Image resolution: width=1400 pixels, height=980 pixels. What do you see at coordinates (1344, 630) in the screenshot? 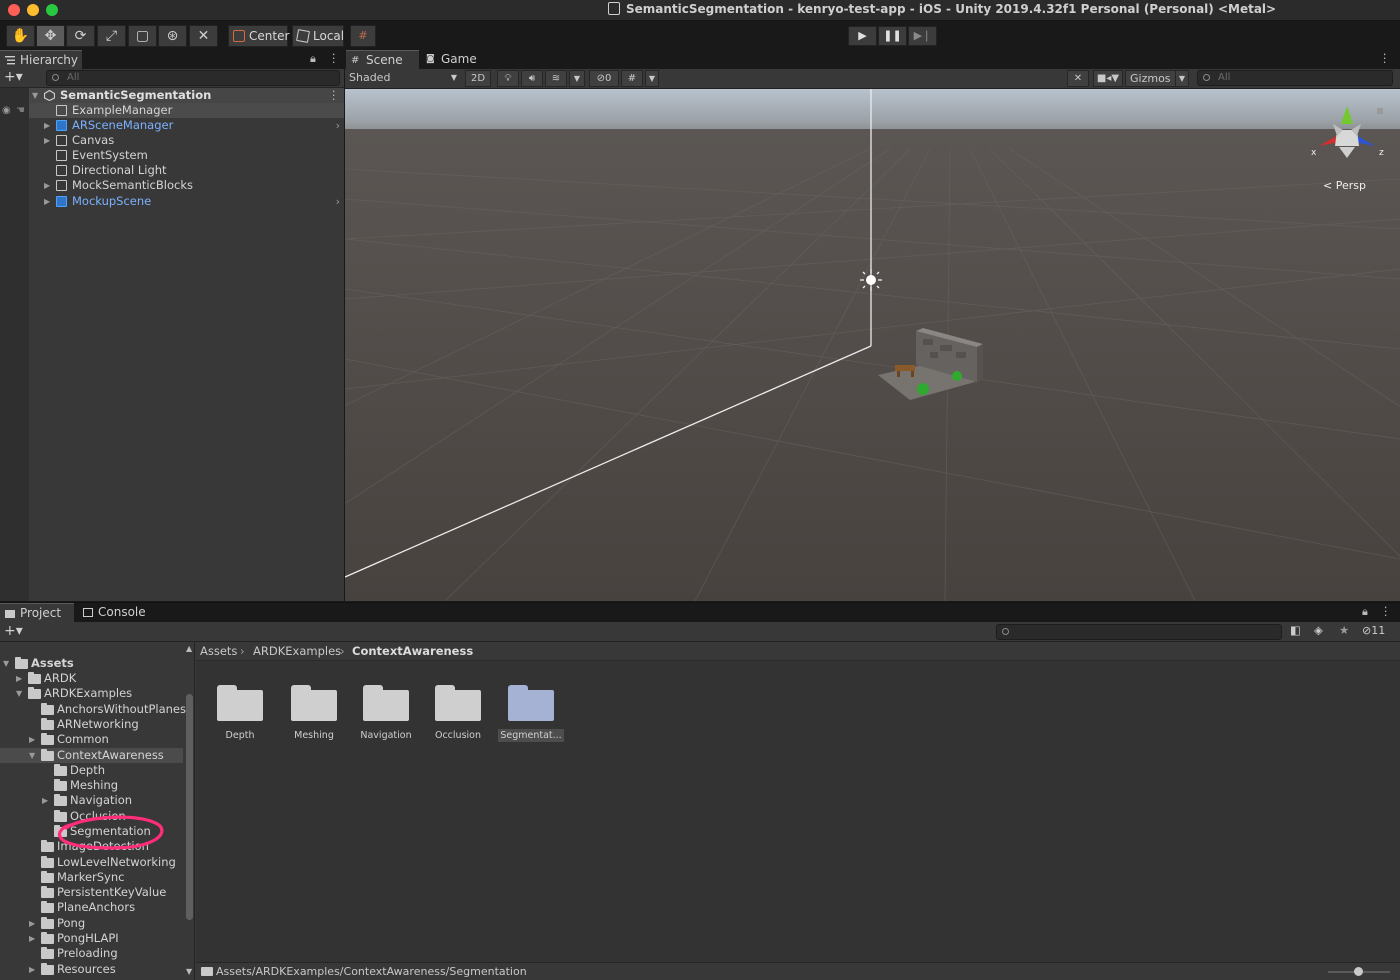
I see `favorites-star-icon: ★` at bounding box center [1344, 630].